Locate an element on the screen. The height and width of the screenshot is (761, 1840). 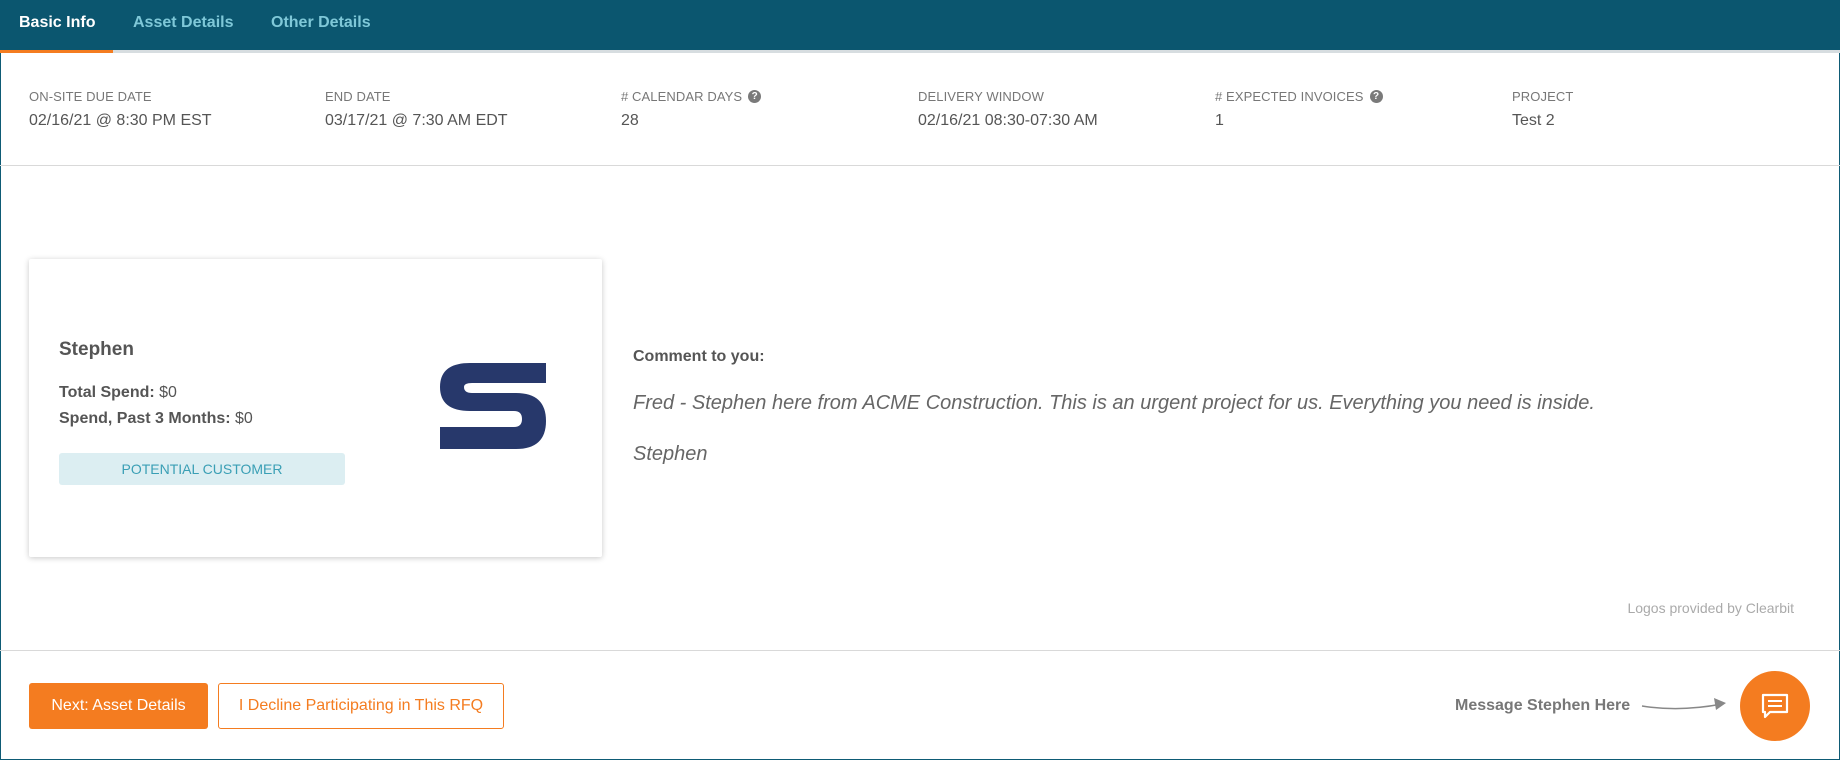
stat-end-date: End Date 03/17/21 @ 7:30 AM EDT is located at coordinates (416, 109).